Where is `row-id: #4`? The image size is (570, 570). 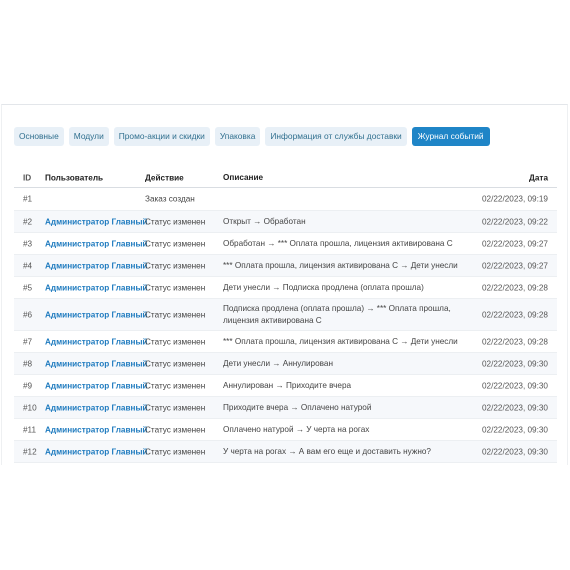
row-id: #4 is located at coordinates (28, 265).